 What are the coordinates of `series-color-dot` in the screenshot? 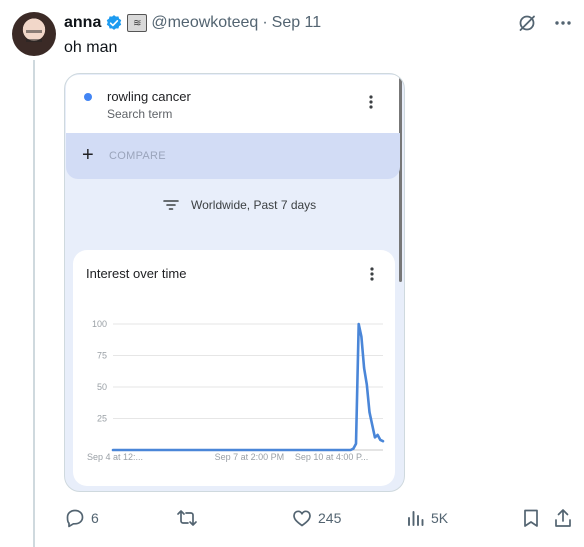 It's located at (88, 97).